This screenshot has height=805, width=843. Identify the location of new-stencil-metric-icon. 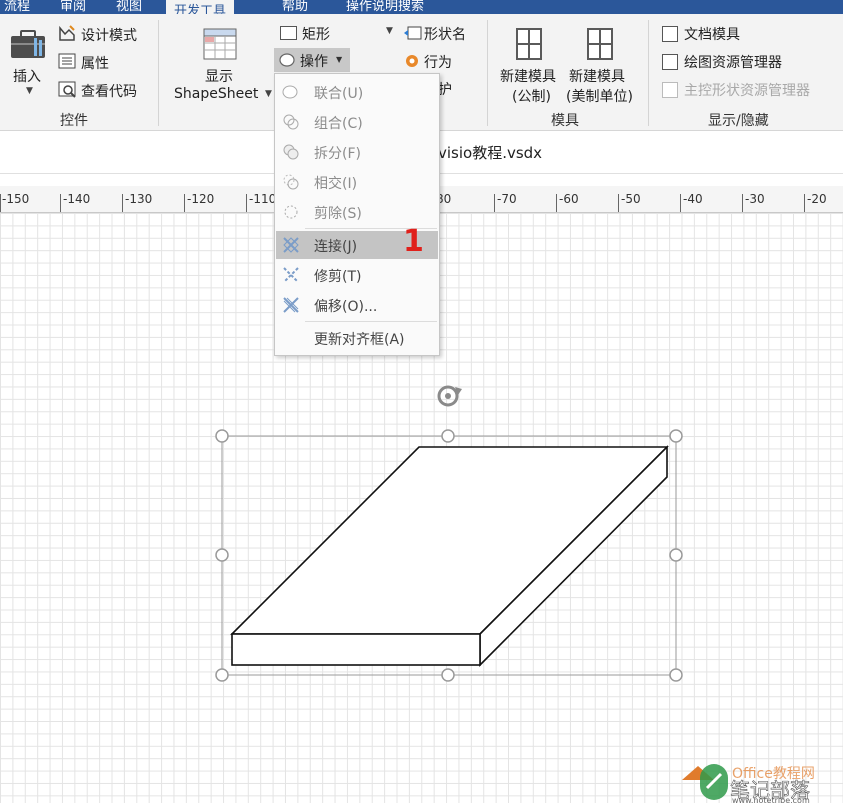
(529, 44).